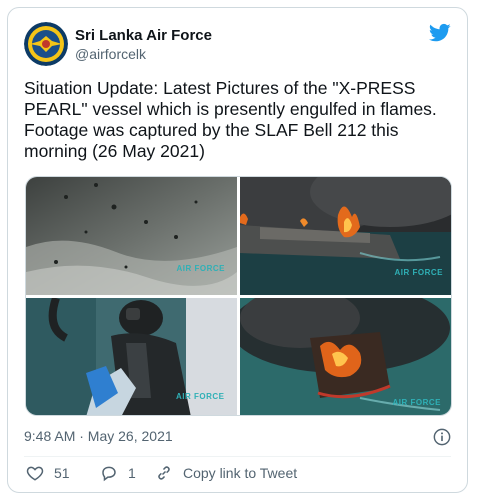  I want to click on burning-ship-photo: AIR FORCE, so click(345, 236).